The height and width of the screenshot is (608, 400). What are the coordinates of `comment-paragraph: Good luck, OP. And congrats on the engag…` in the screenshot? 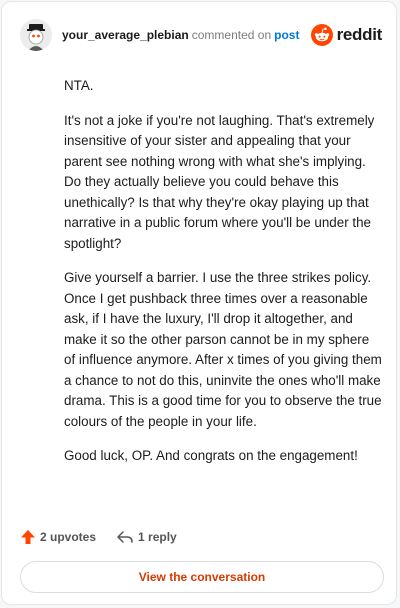 It's located at (211, 455).